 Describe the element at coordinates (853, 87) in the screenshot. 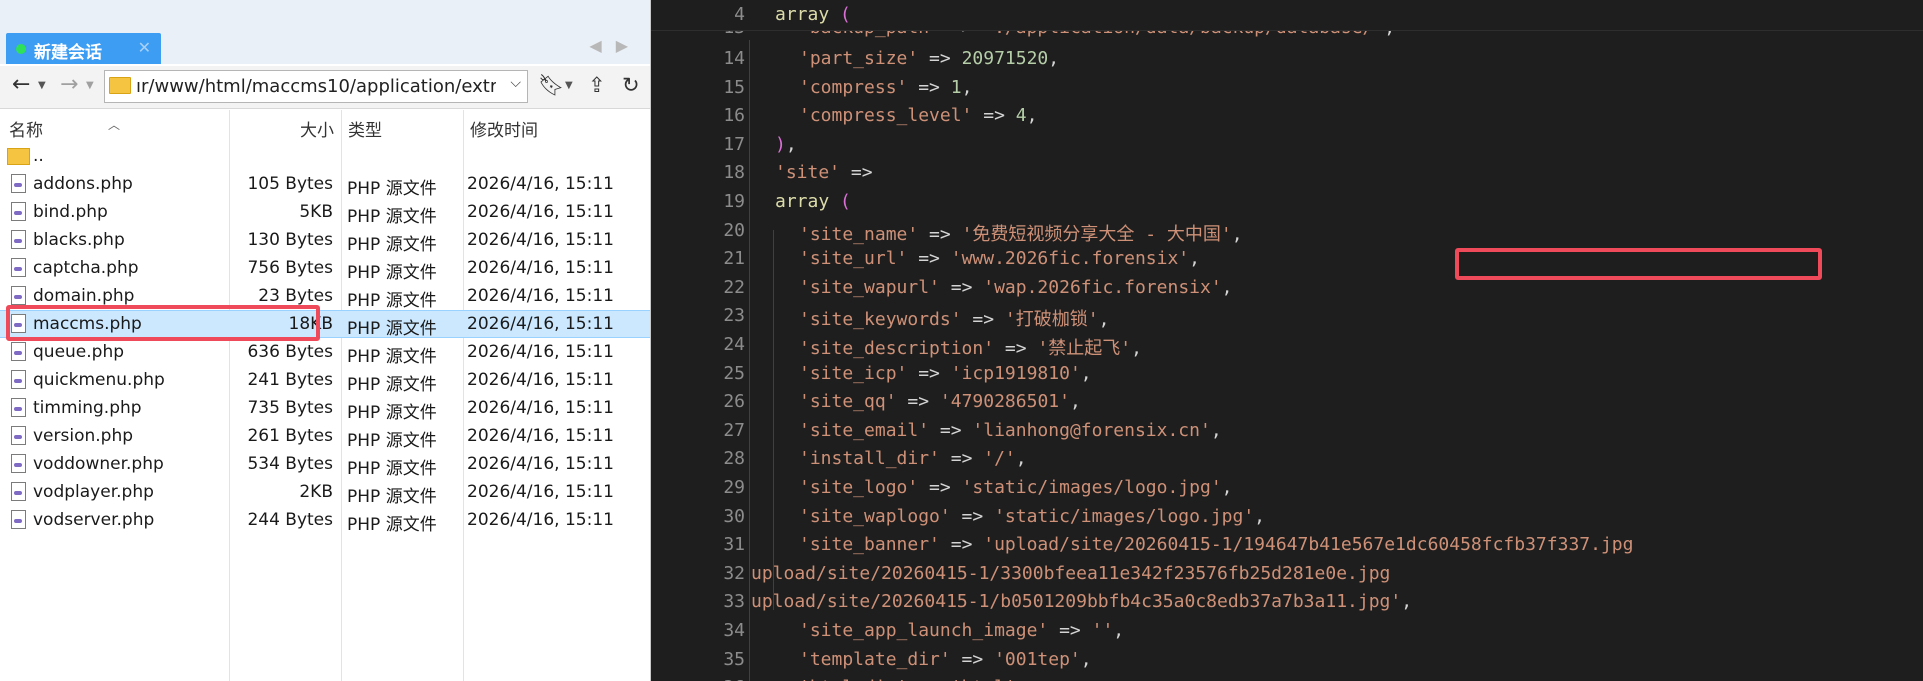

I see `code-token: 'compress'` at that location.